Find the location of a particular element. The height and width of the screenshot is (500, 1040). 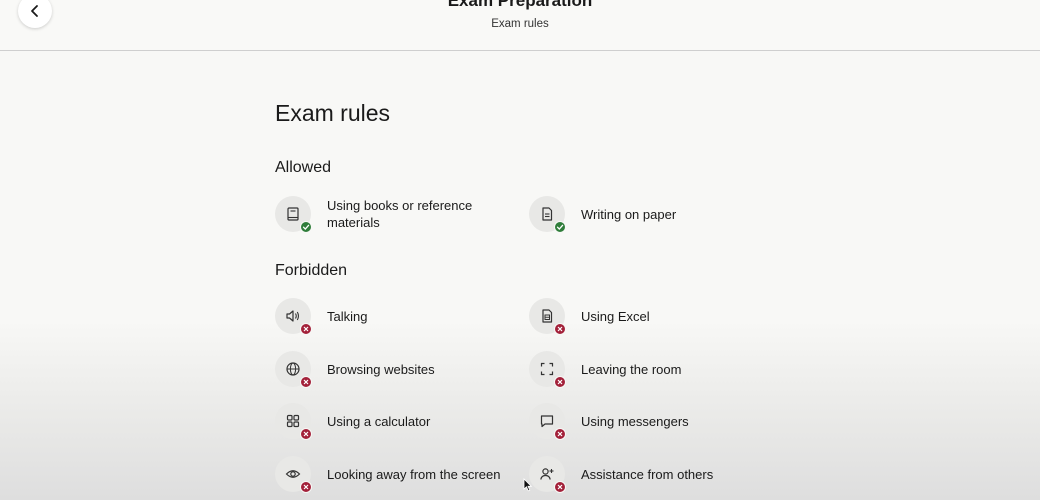

rule-label: Writing on paper is located at coordinates (629, 214).